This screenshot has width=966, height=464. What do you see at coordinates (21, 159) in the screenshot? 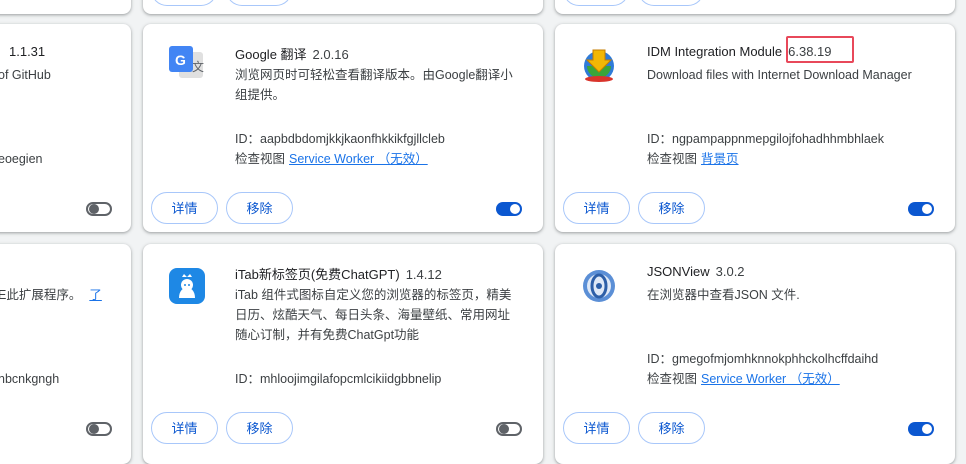
I see `extension-id: eoegien` at bounding box center [21, 159].